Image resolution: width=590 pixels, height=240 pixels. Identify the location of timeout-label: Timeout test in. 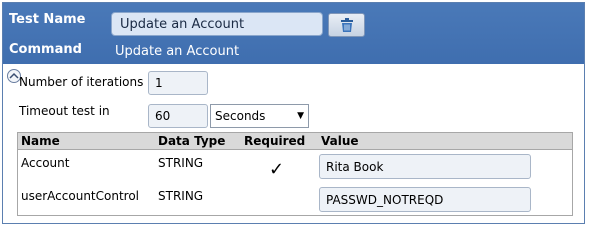
(64, 111).